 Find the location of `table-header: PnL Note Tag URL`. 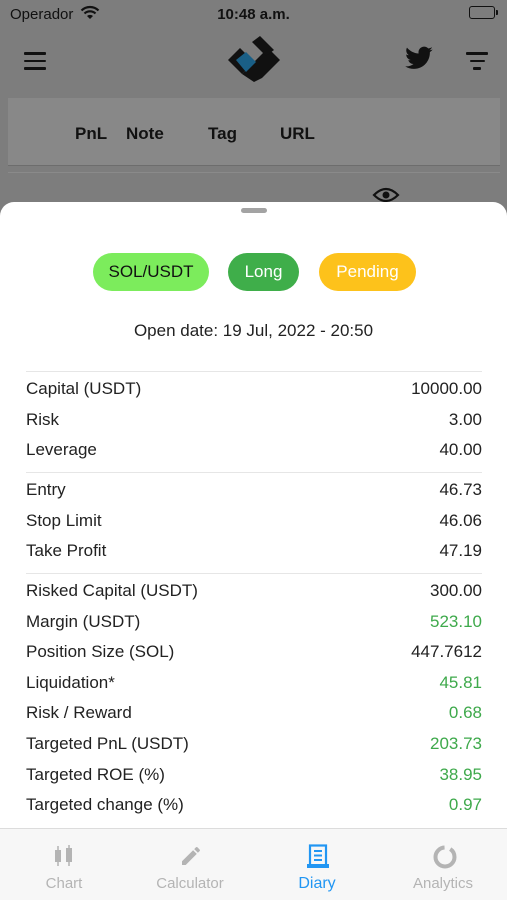

table-header: PnL Note Tag URL is located at coordinates (254, 132).